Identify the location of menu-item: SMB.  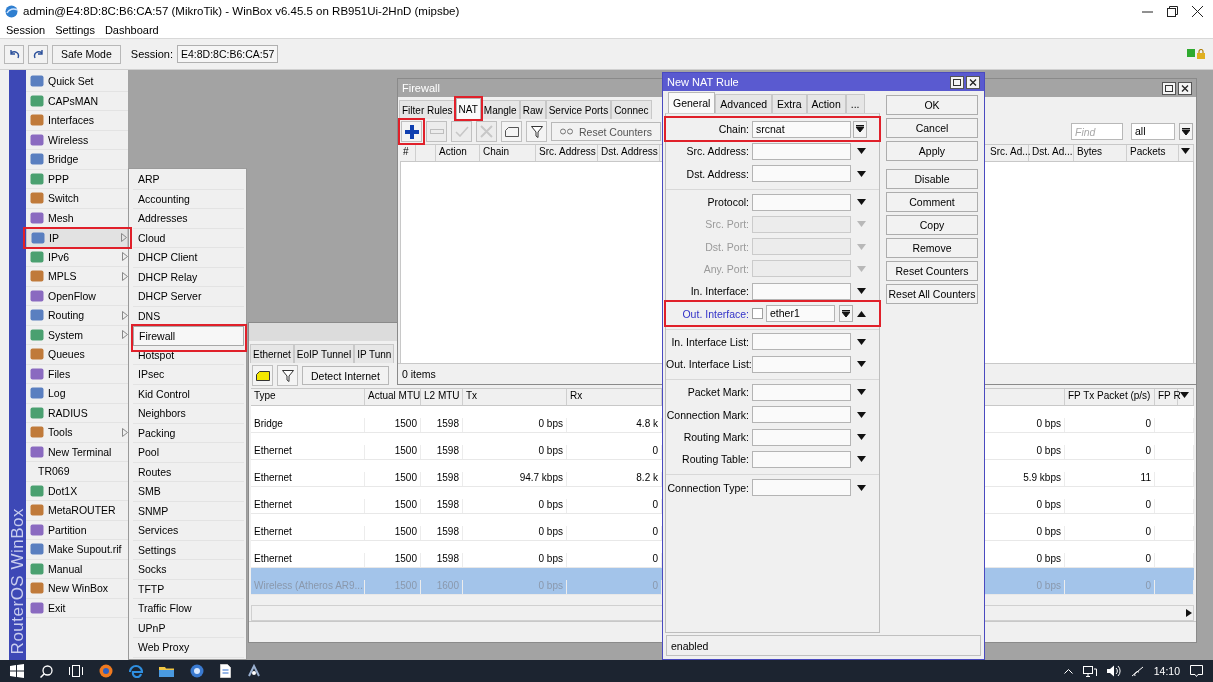
(188, 492).